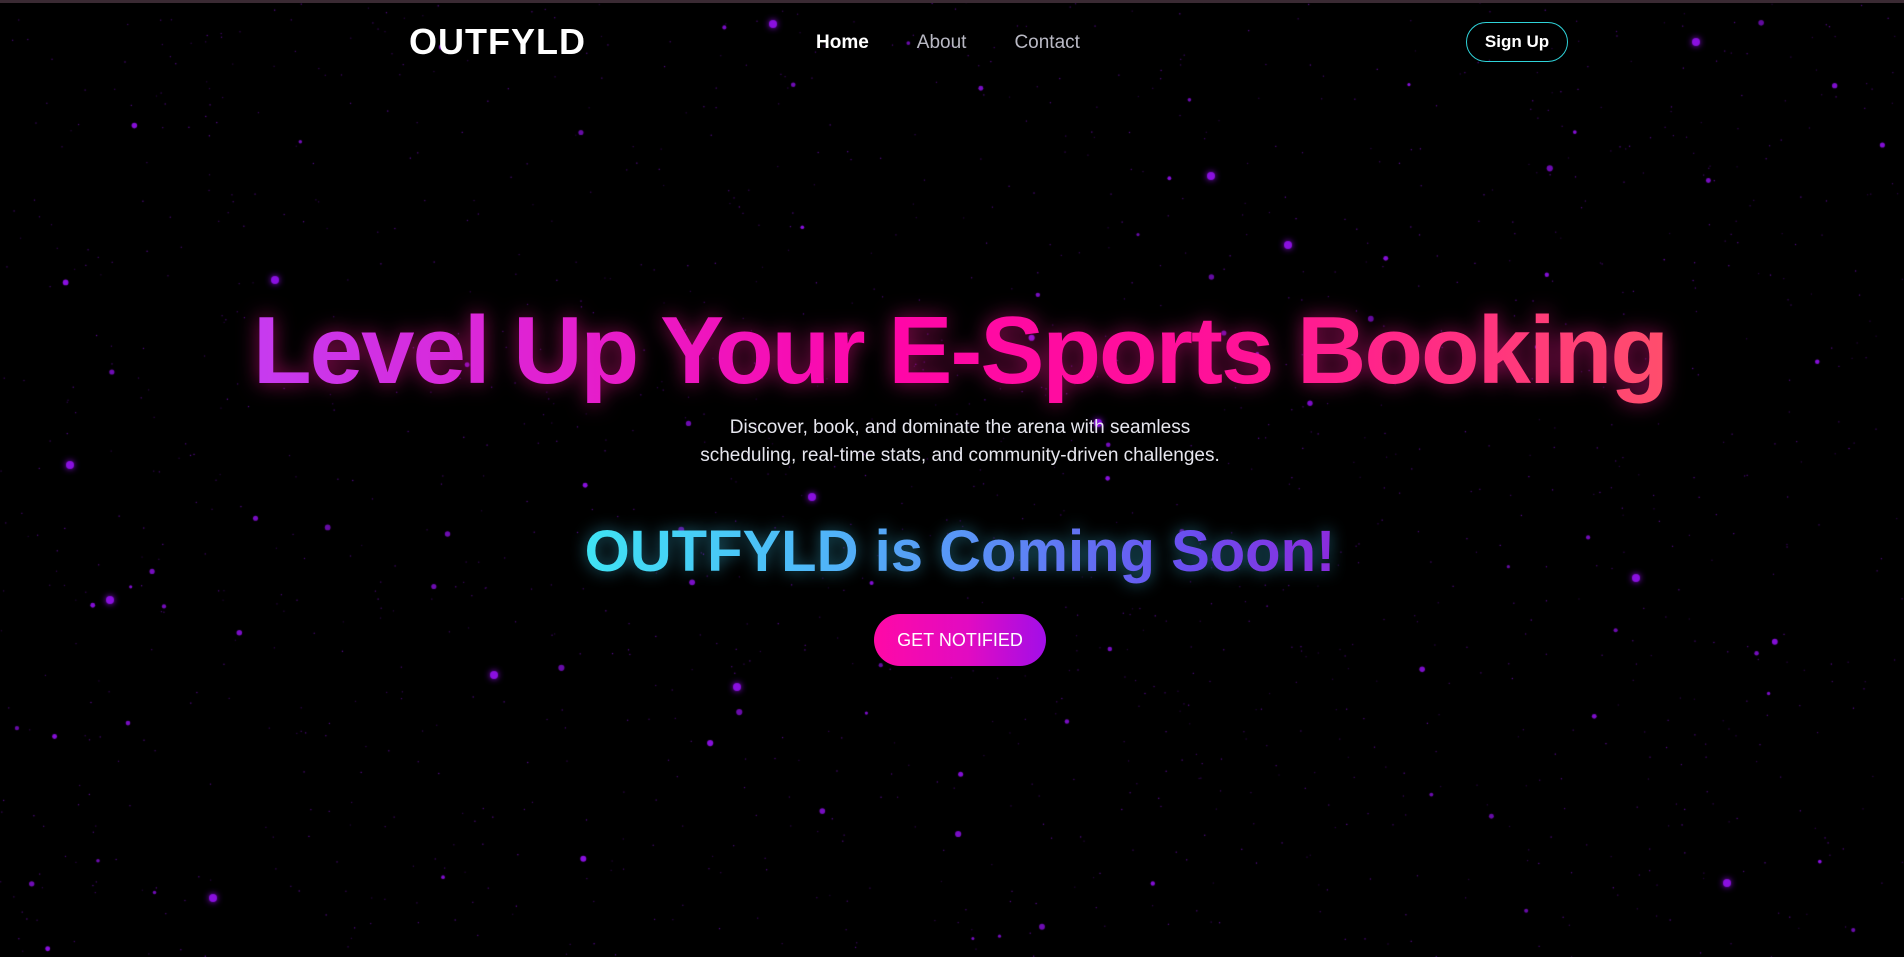 The height and width of the screenshot is (957, 1904). Describe the element at coordinates (942, 43) in the screenshot. I see `nav-link-about: About` at that location.